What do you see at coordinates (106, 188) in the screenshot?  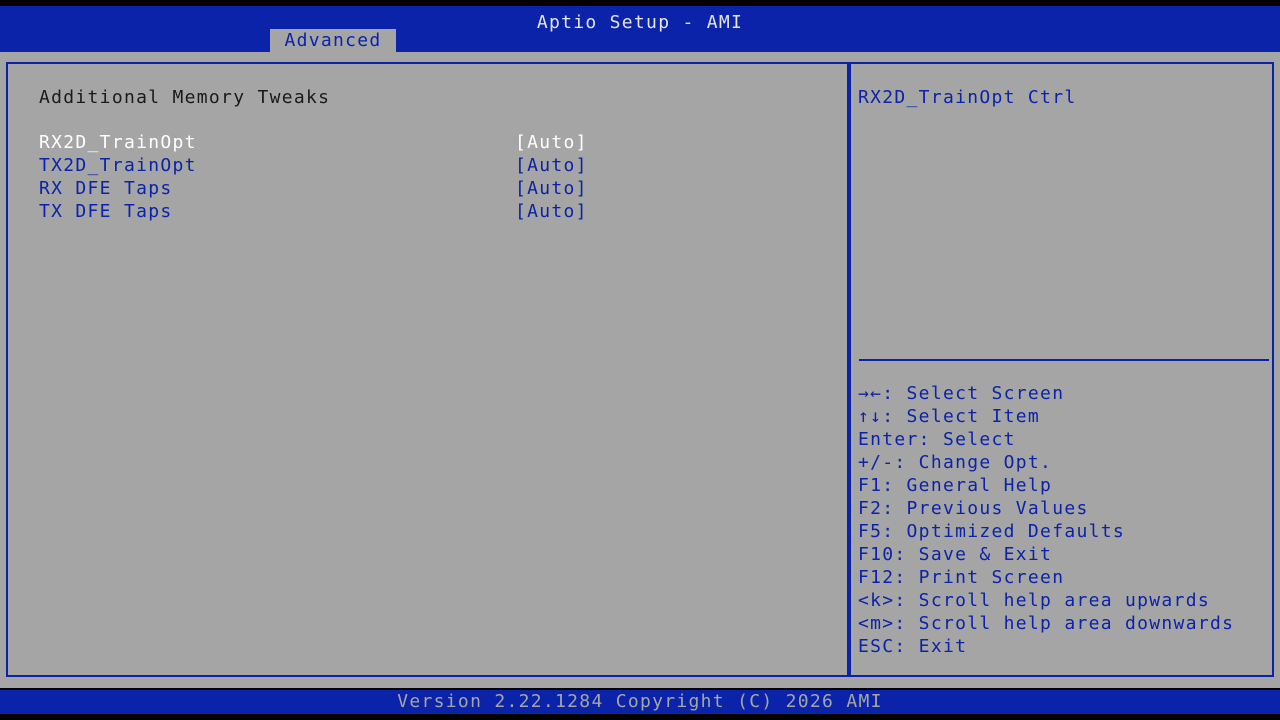 I see `setting-label-rx-dfe-taps: RX DFE Taps` at bounding box center [106, 188].